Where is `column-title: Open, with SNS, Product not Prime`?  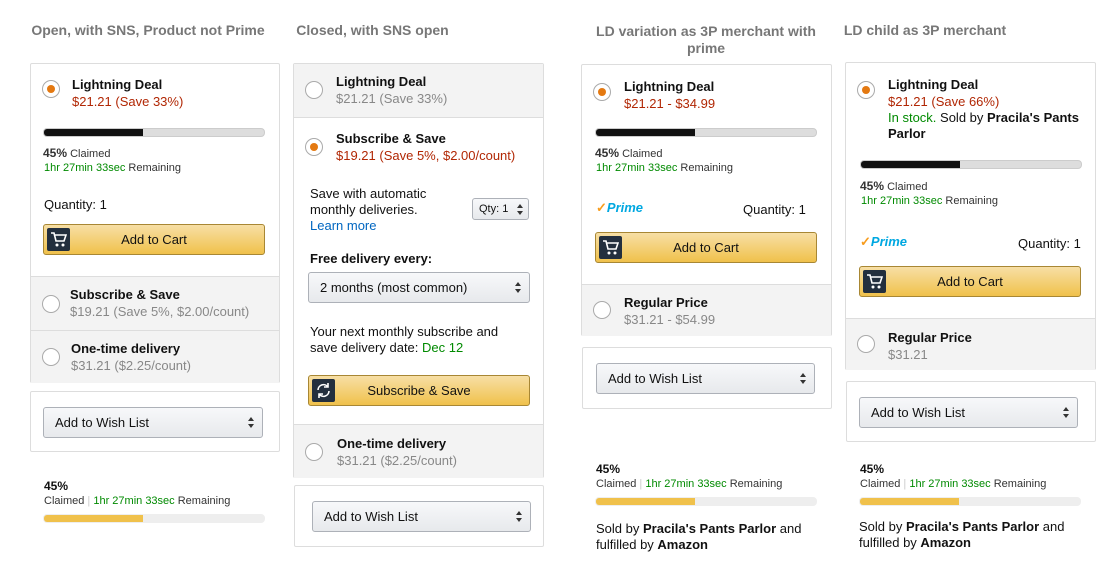
column-title: Open, with SNS, Product not Prime is located at coordinates (148, 30).